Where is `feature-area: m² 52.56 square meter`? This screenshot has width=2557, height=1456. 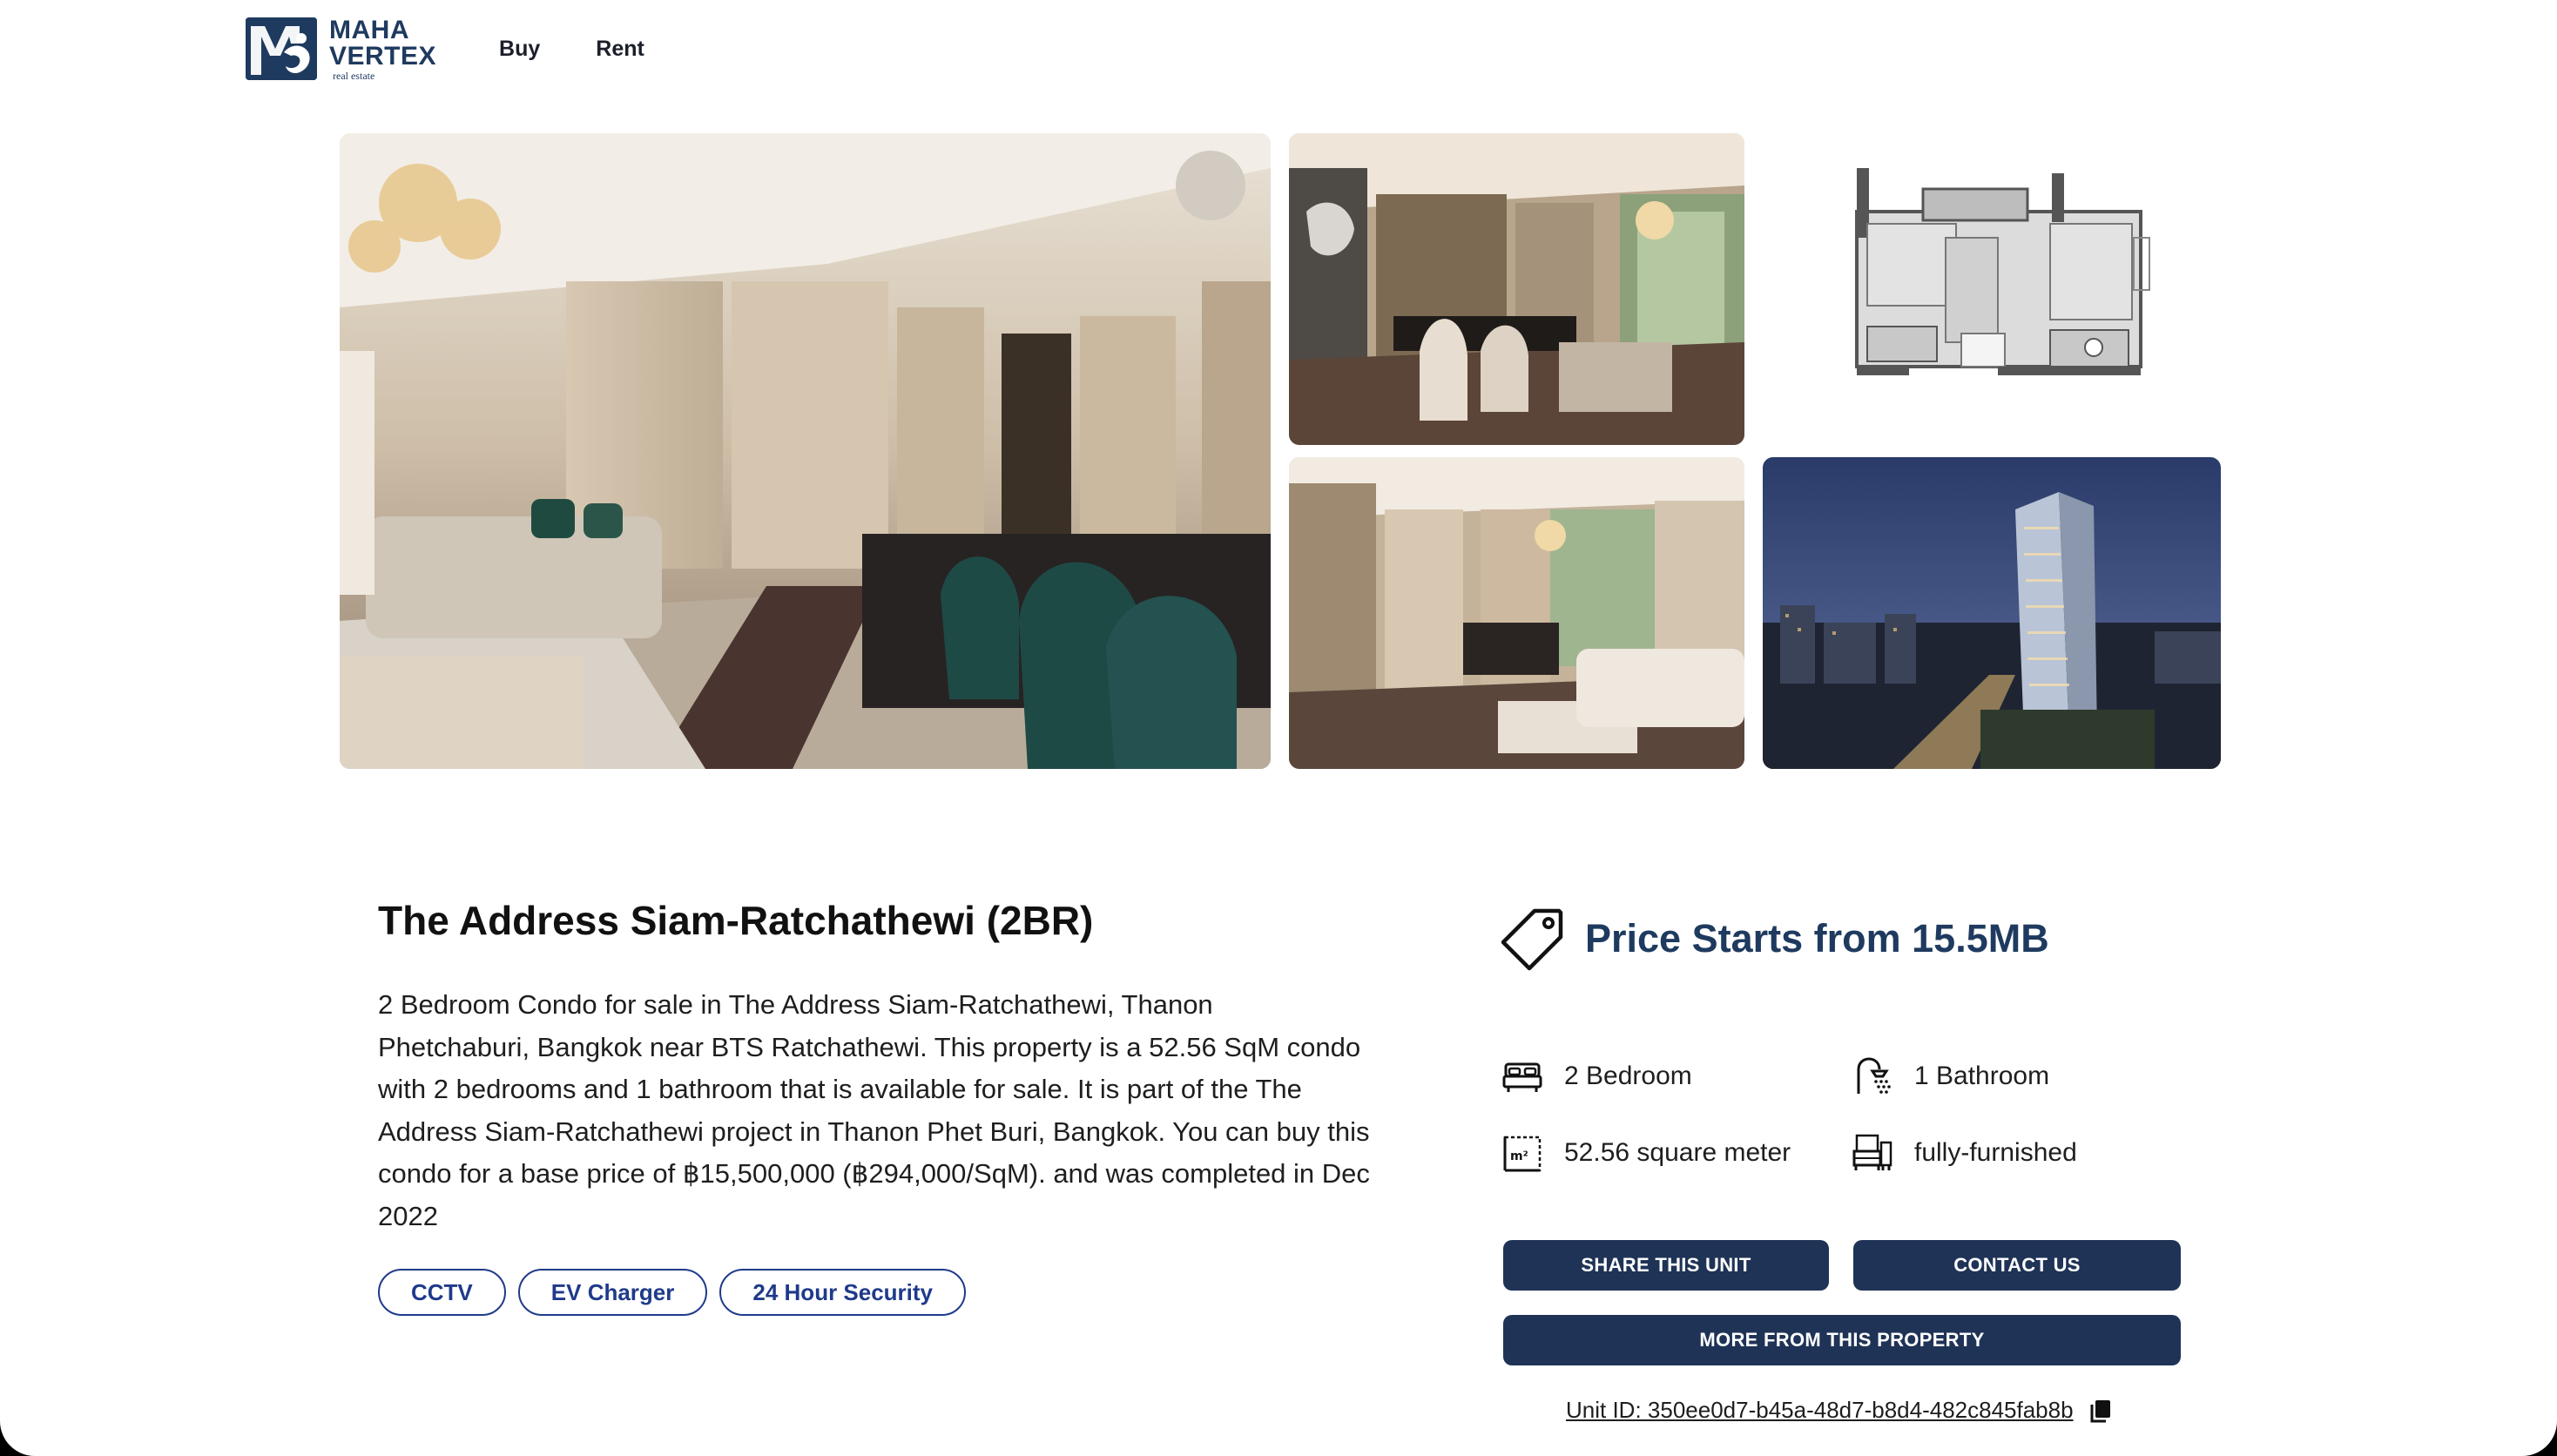
feature-area: m² 52.56 square meter is located at coordinates (1646, 1153).